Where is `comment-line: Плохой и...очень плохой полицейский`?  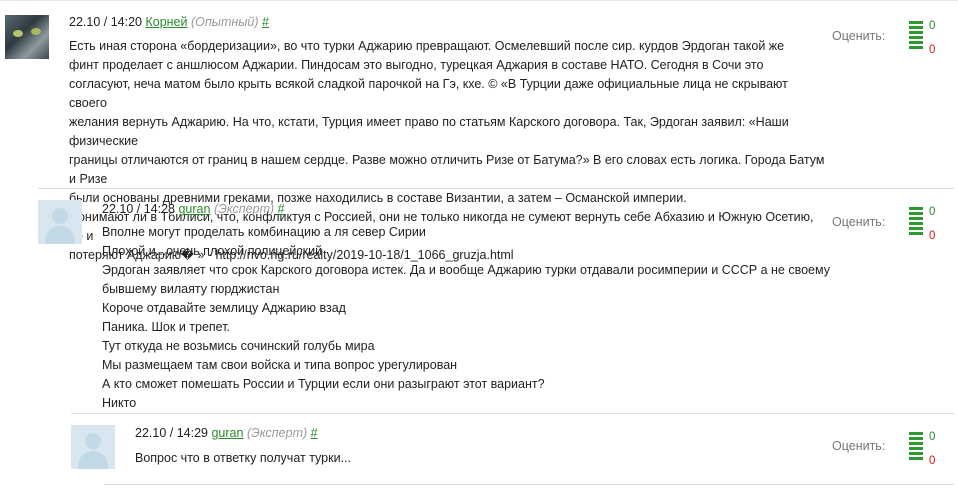 comment-line: Плохой и...очень плохой полицейский is located at coordinates (212, 251).